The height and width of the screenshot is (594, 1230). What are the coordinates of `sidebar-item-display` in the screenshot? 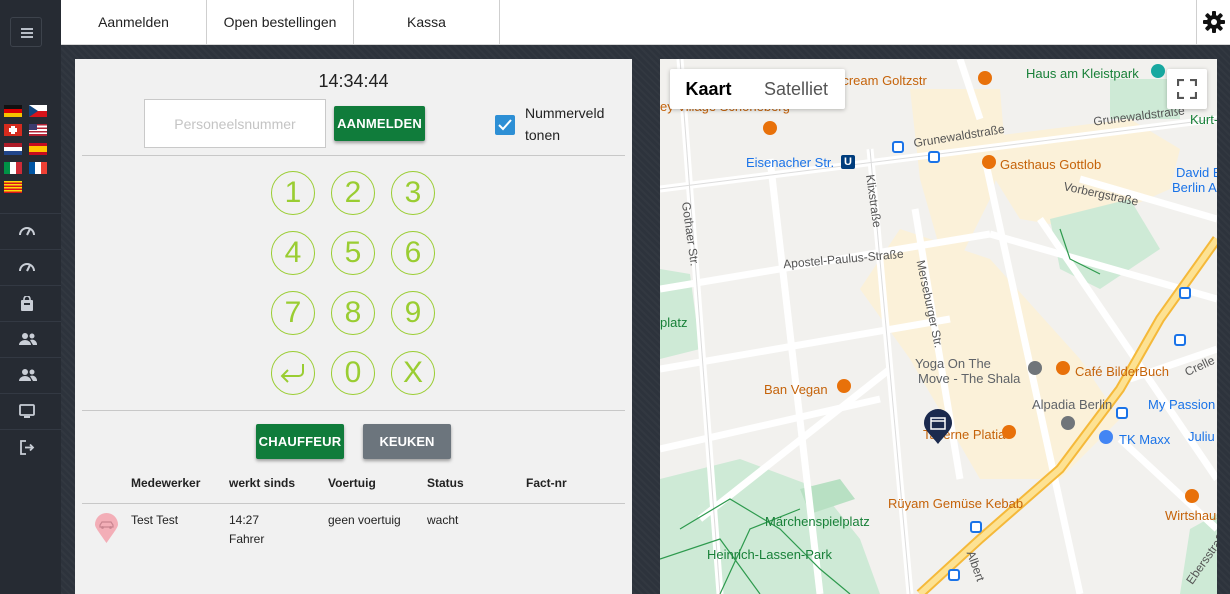 It's located at (30, 411).